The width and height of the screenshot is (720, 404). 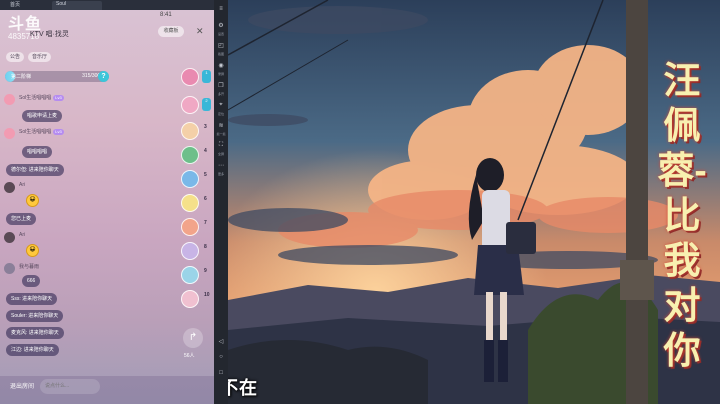 What do you see at coordinates (220, 54) in the screenshot?
I see `toolbar-label-screenshot: 截图` at bounding box center [220, 54].